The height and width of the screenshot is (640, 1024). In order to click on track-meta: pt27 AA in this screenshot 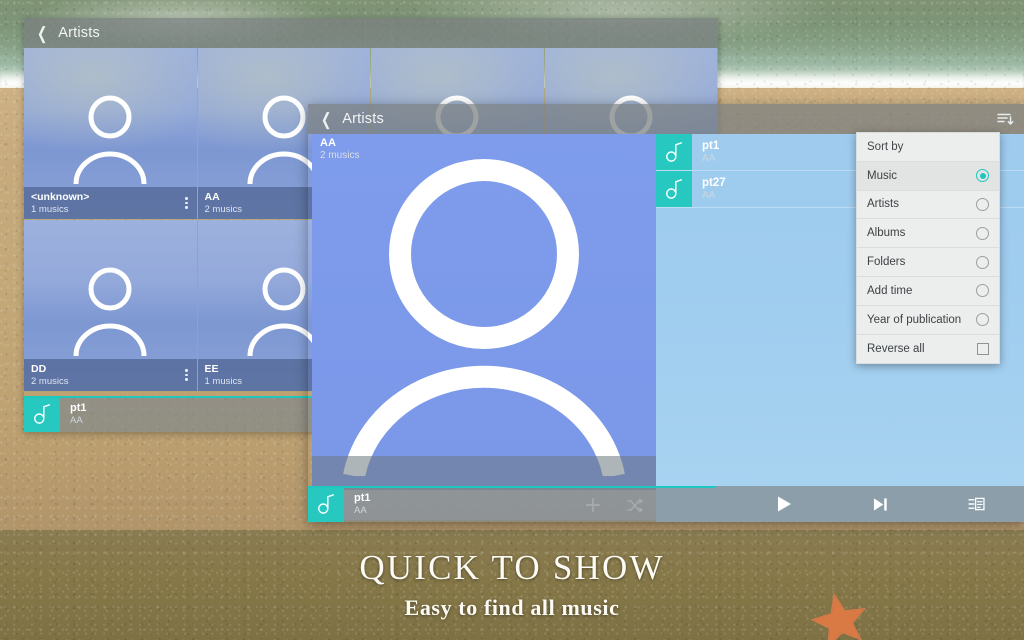, I will do `click(714, 189)`.